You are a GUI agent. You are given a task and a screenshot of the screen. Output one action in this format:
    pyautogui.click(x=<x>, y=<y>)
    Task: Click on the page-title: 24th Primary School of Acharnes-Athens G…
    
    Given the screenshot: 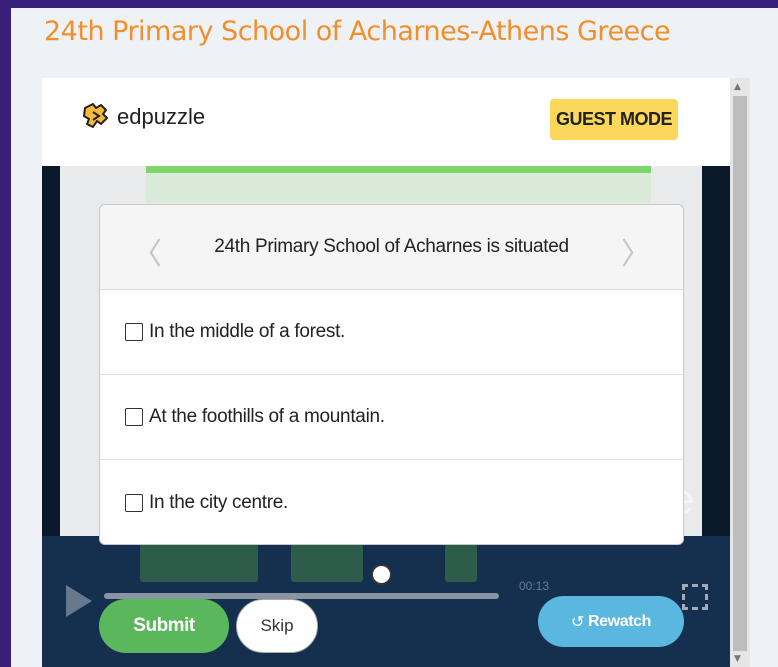 What is the action you would take?
    pyautogui.click(x=357, y=31)
    